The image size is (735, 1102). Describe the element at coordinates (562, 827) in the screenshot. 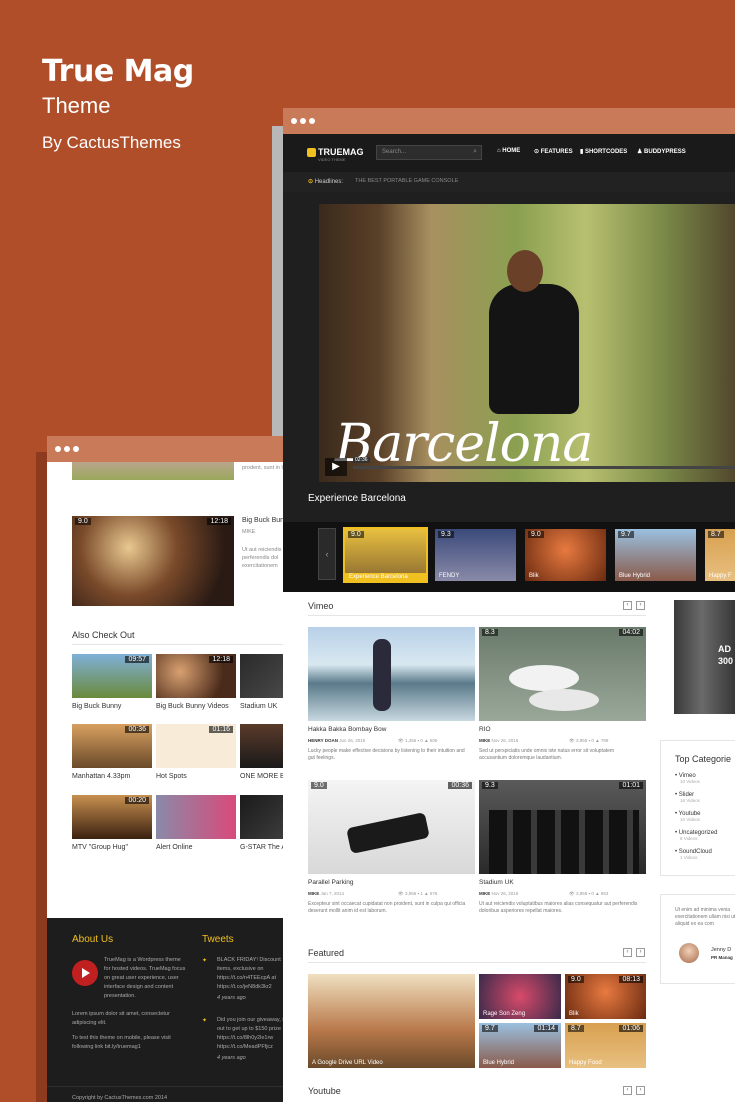

I see `video-thumbnail: 9.3 01:01` at that location.